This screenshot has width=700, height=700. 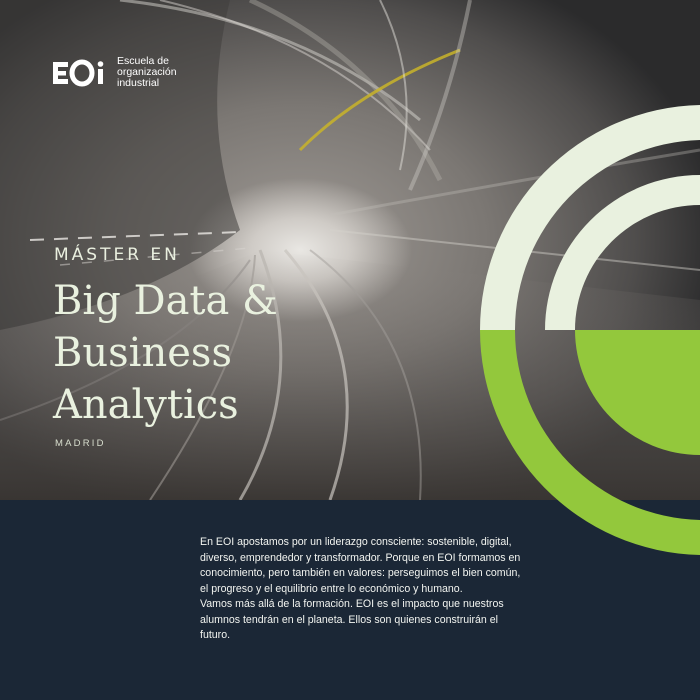 I want to click on inner-arc-top, so click(x=622, y=252).